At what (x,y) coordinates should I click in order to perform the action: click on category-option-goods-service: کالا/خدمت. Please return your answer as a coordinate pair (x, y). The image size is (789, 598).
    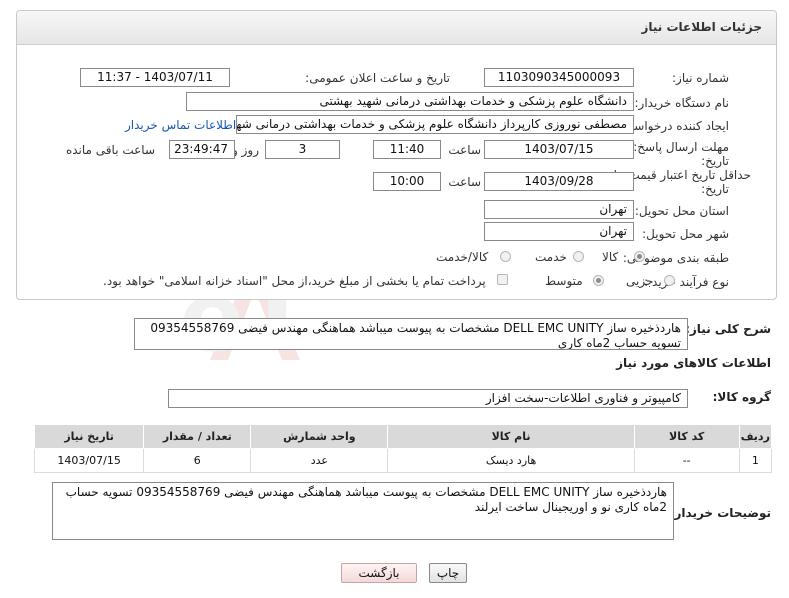
    Looking at the image, I should click on (462, 257).